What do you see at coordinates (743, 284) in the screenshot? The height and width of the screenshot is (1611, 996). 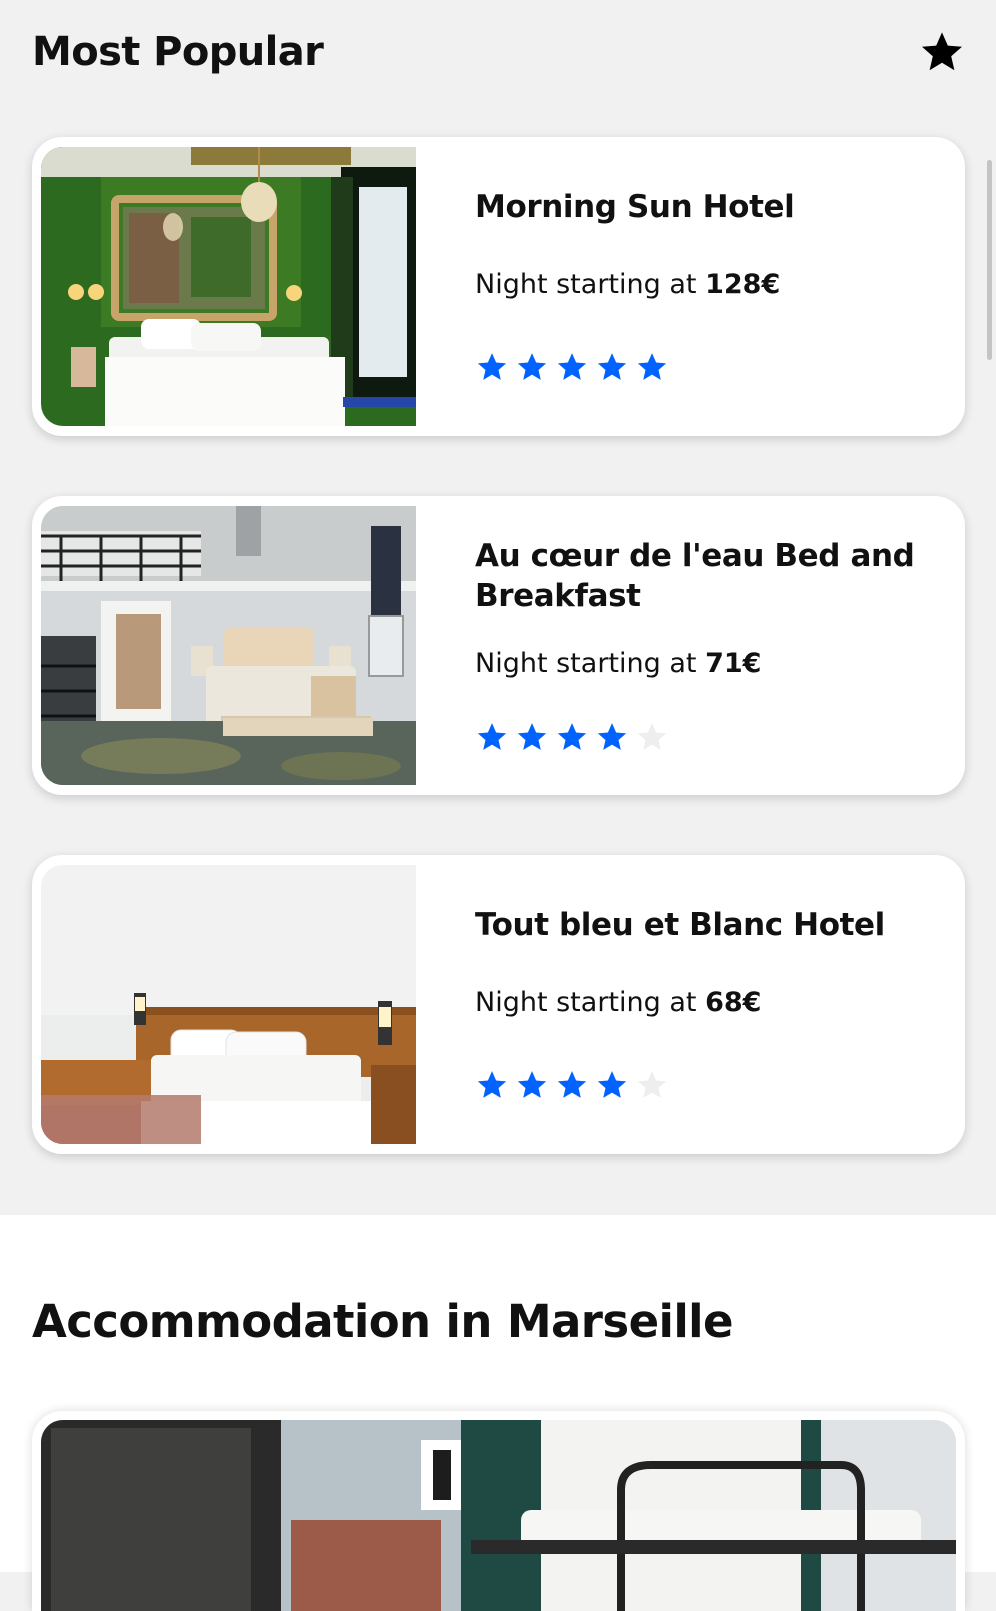 I see `price-value: 128€` at bounding box center [743, 284].